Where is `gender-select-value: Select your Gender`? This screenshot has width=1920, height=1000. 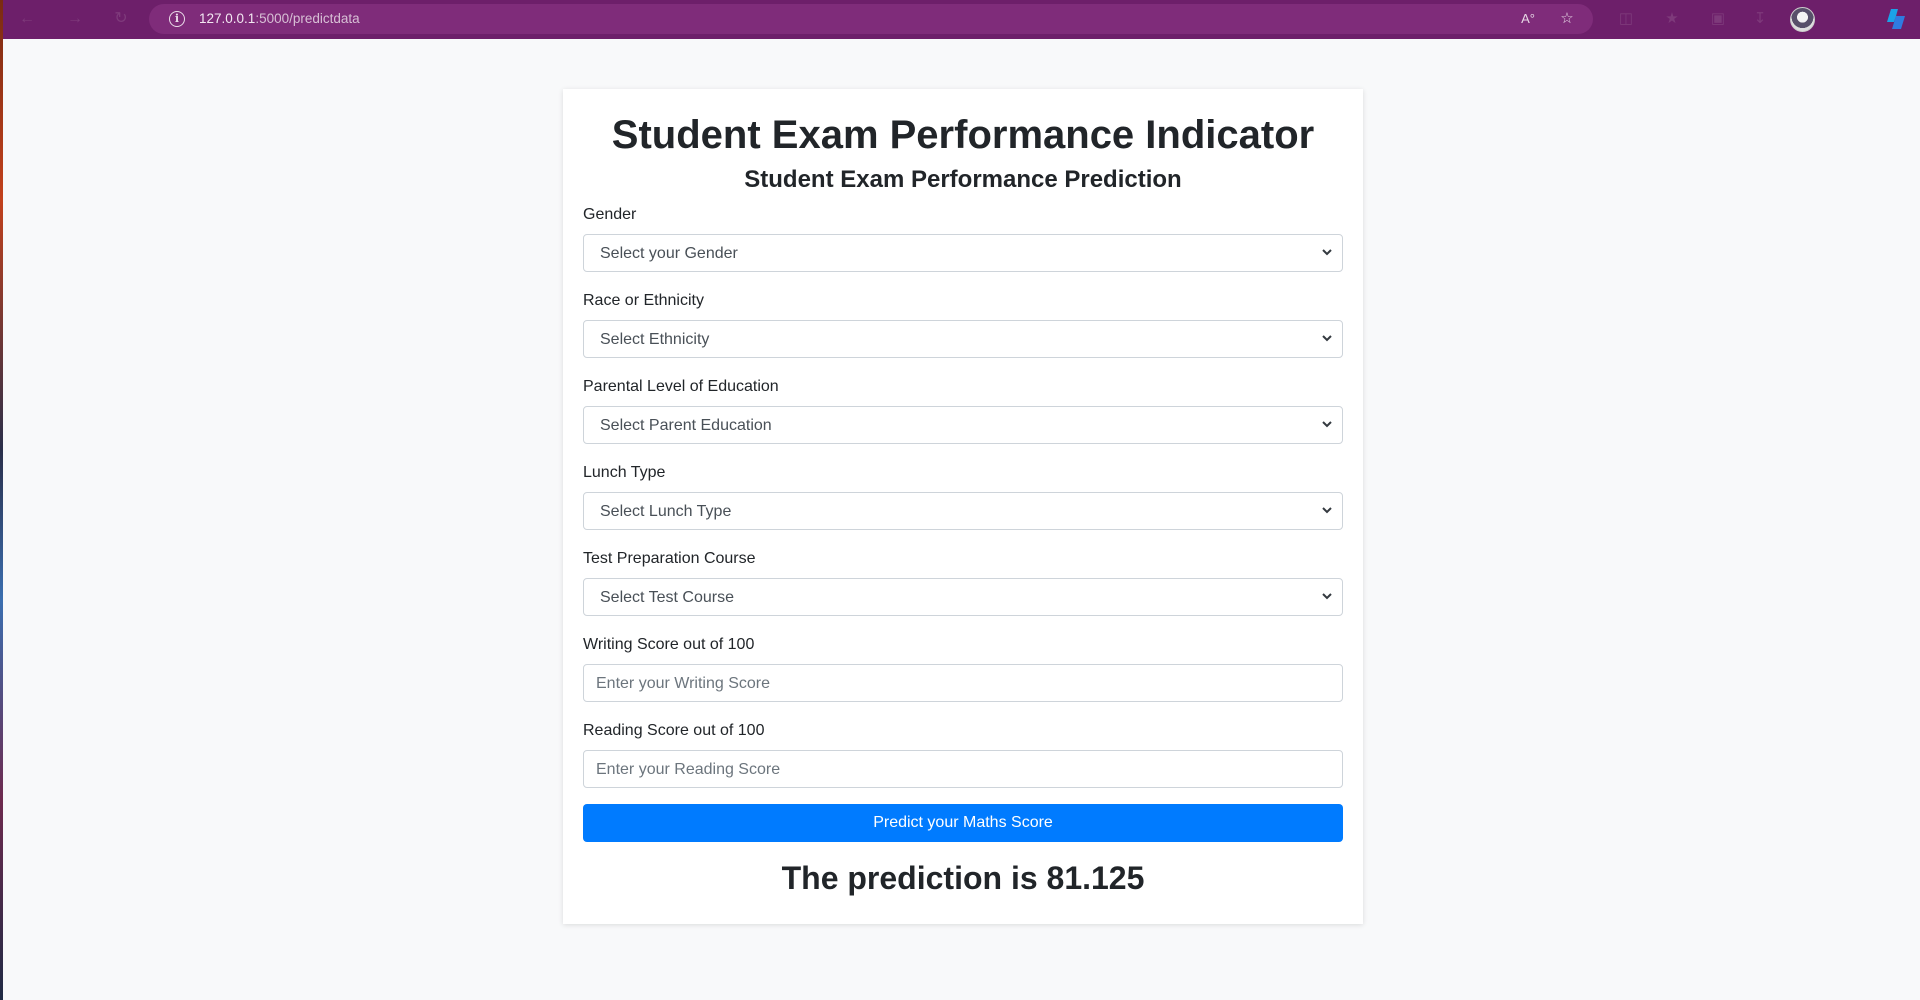 gender-select-value: Select your Gender is located at coordinates (669, 253).